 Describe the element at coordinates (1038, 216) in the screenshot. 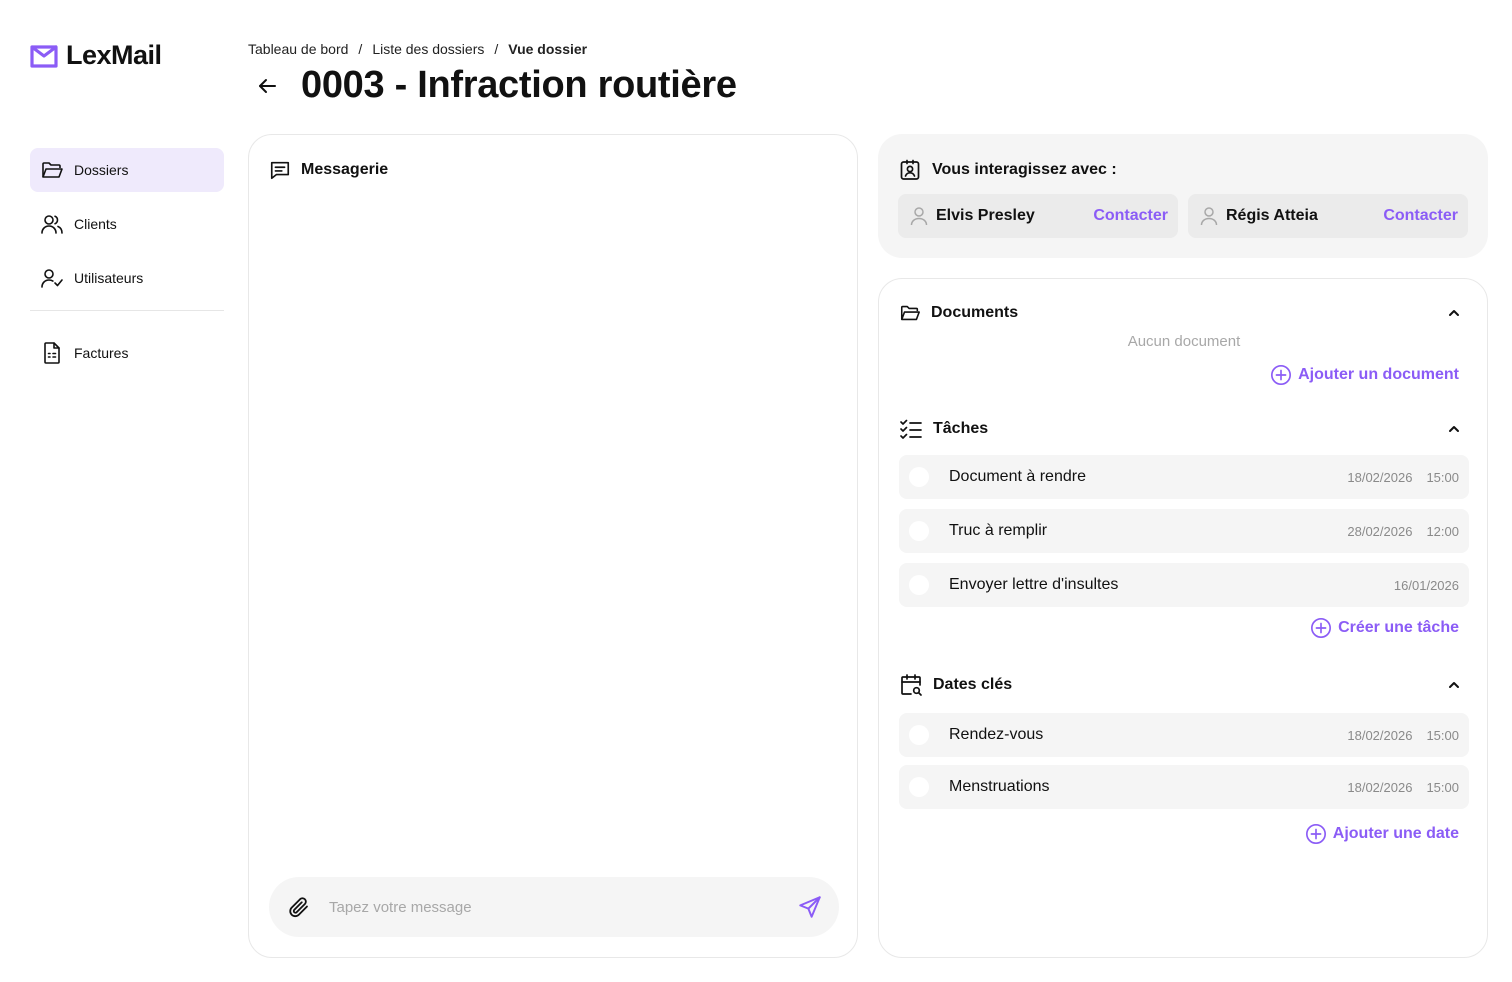

I see `contact-card: Elvis Presley Contacter` at that location.